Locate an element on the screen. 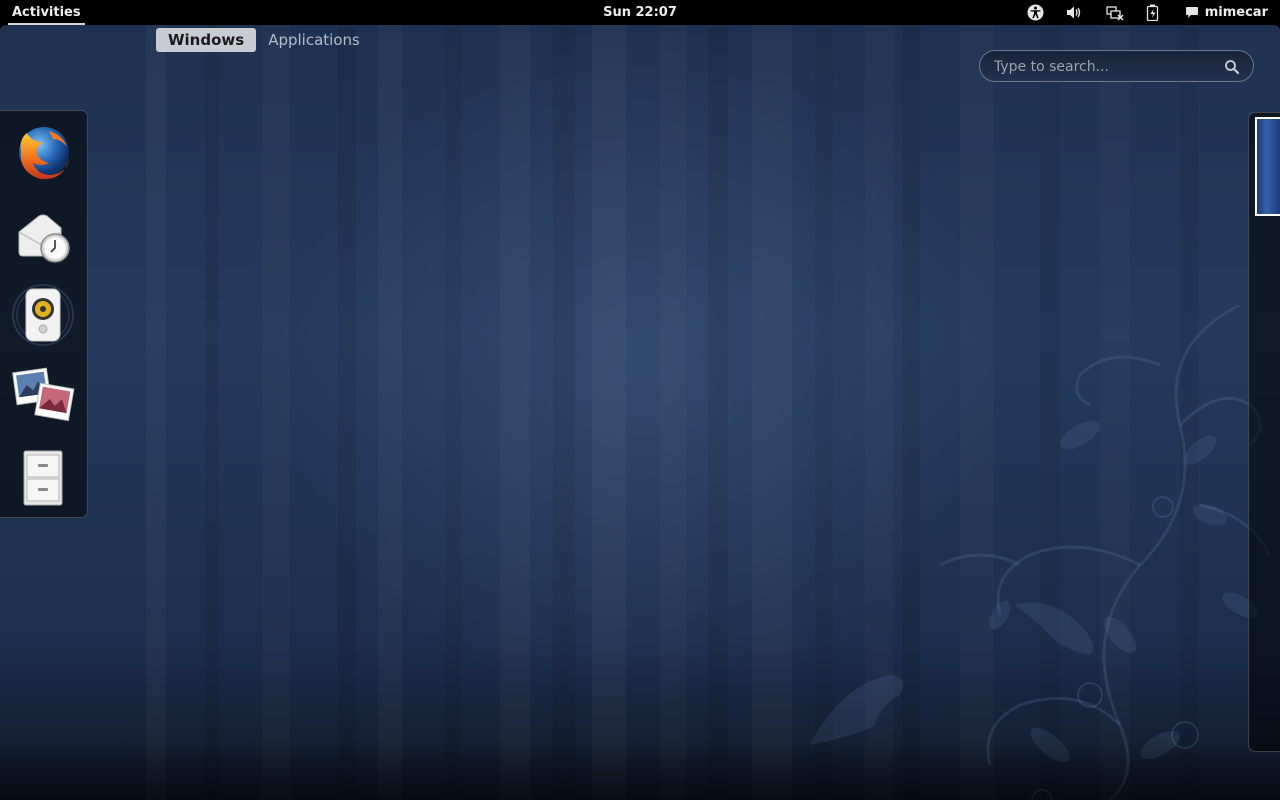 The height and width of the screenshot is (800, 1280). battery-icon is located at coordinates (1153, 12).